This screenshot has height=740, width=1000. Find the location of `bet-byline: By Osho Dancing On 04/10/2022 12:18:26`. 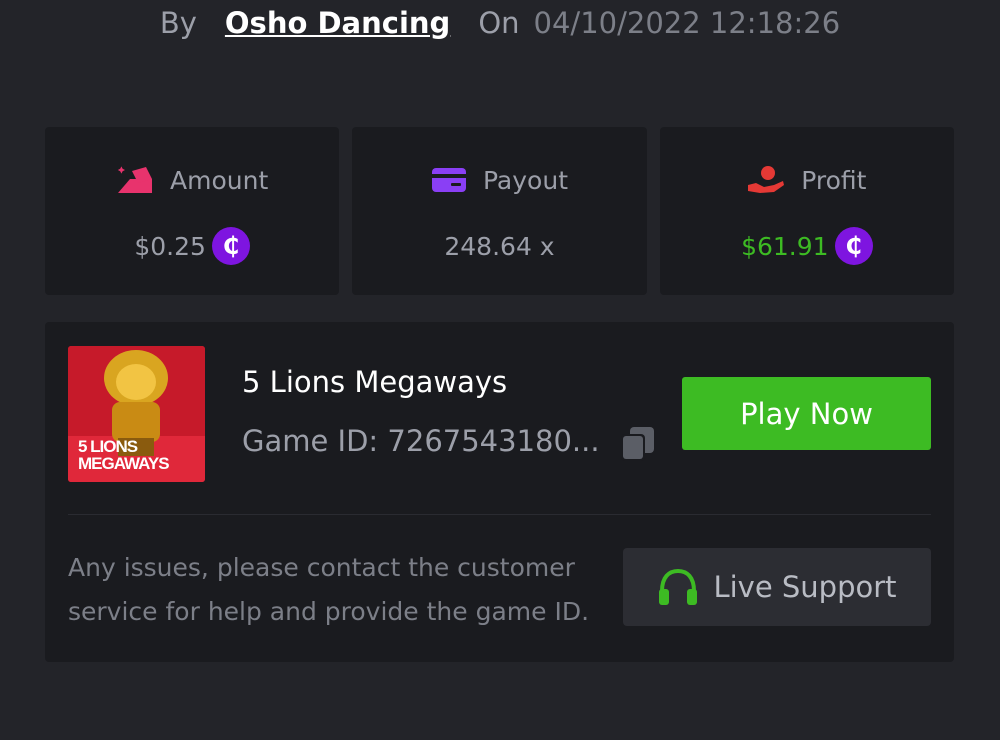

bet-byline: By Osho Dancing On 04/10/2022 12:18:26 is located at coordinates (500, 23).